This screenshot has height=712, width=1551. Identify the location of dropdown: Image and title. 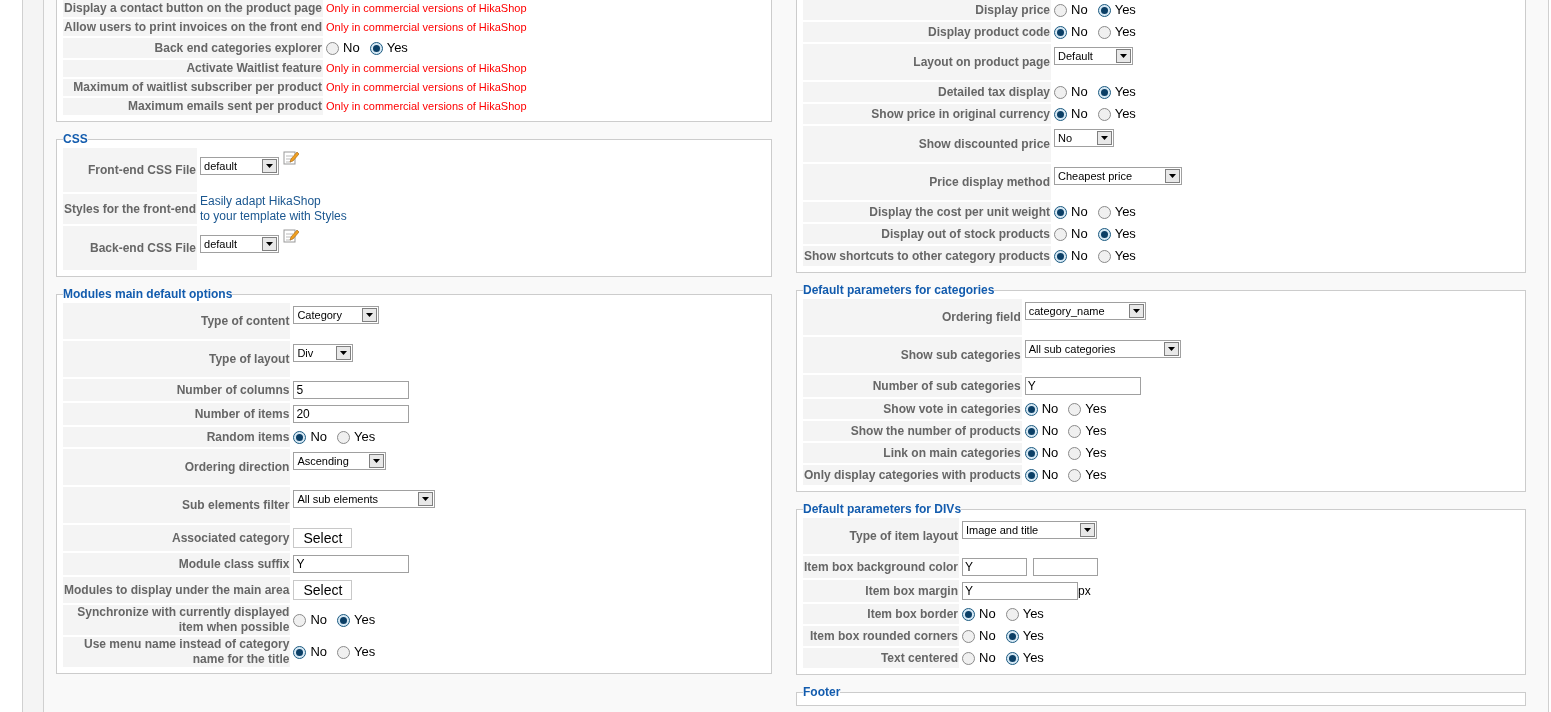
(1030, 530).